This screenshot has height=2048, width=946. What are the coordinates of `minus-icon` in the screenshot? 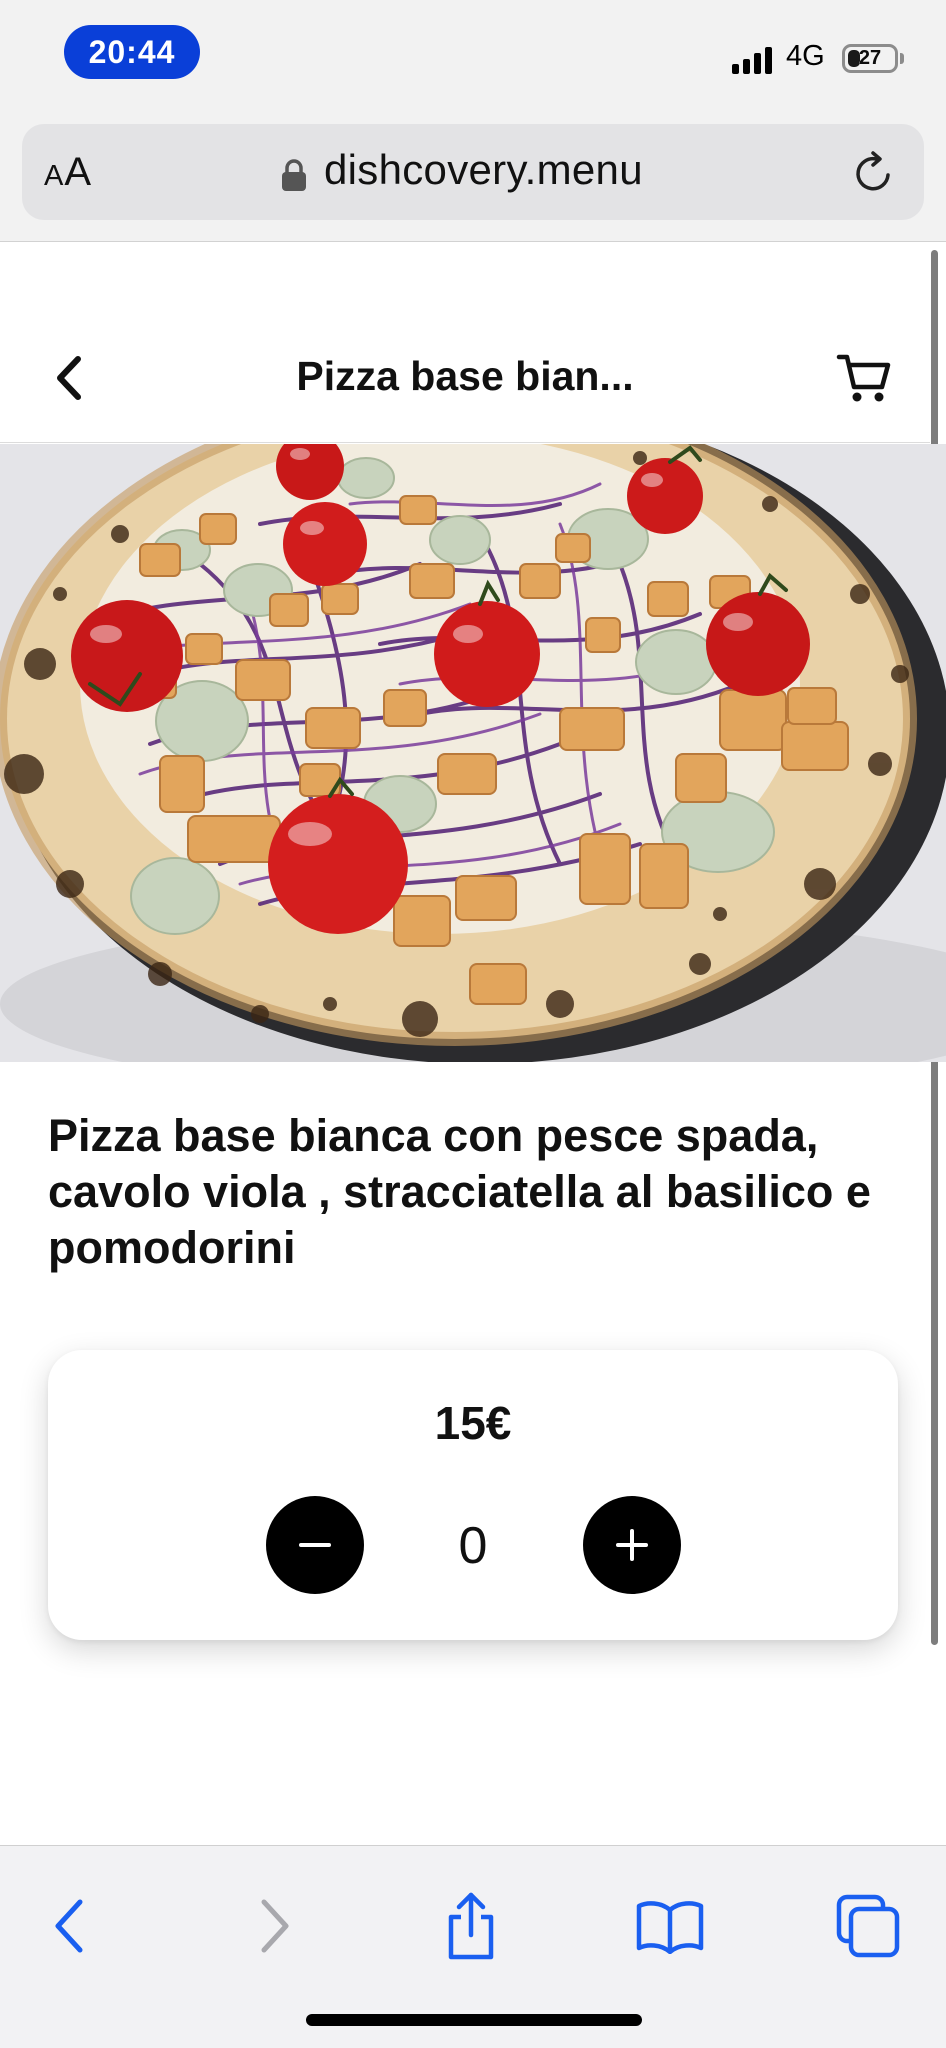 It's located at (315, 1545).